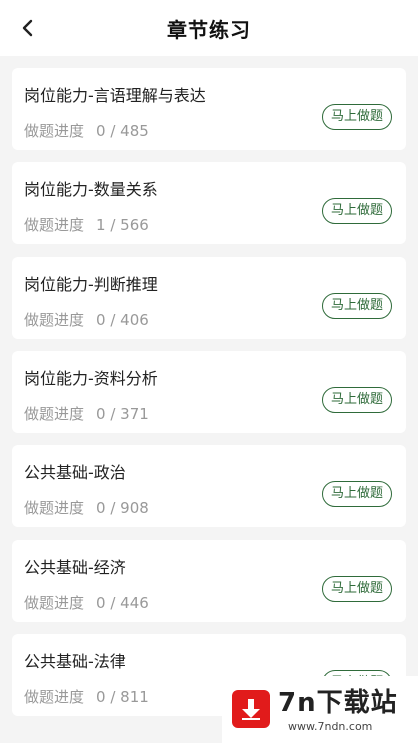  What do you see at coordinates (75, 472) in the screenshot?
I see `chapter-title: 公共基础-政治` at bounding box center [75, 472].